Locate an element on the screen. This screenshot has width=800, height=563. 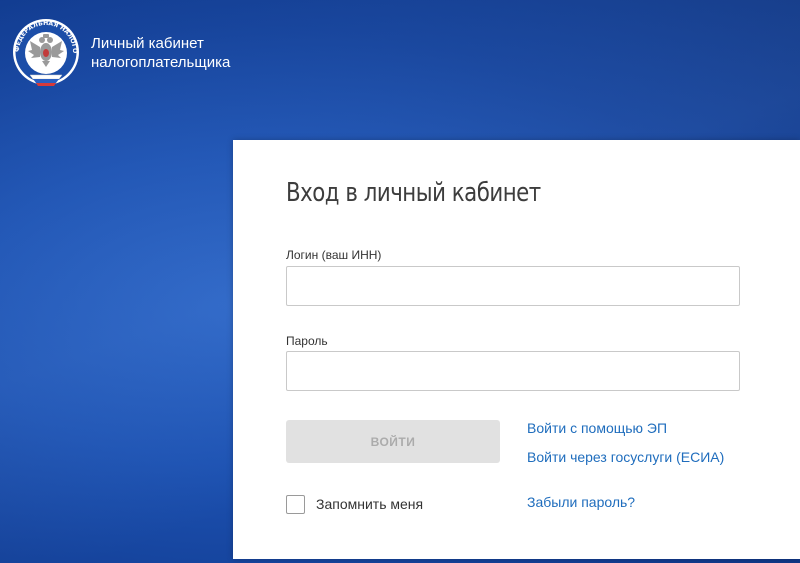
fns-emblem-icon: ФЕДЕРАЛЬНАЯ НАЛОГОВАЯ СЛУЖБА is located at coordinates (43, 49).